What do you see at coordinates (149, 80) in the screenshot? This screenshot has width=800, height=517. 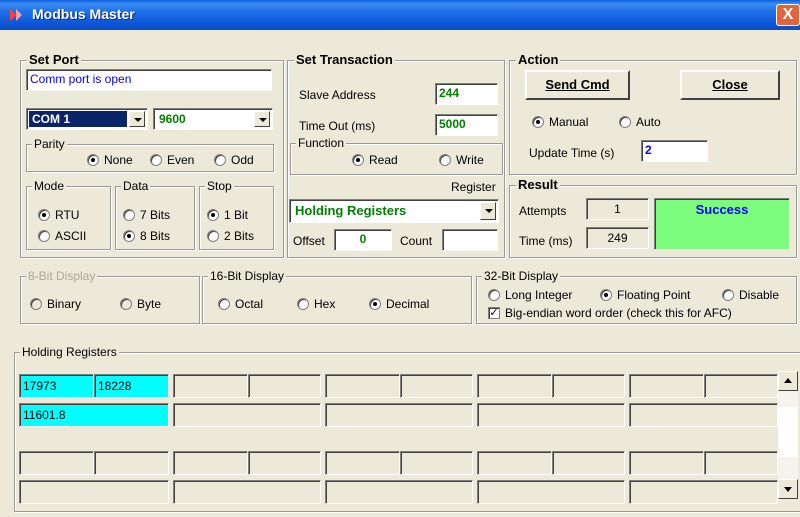 I see `port-status-field: Comm port is open` at bounding box center [149, 80].